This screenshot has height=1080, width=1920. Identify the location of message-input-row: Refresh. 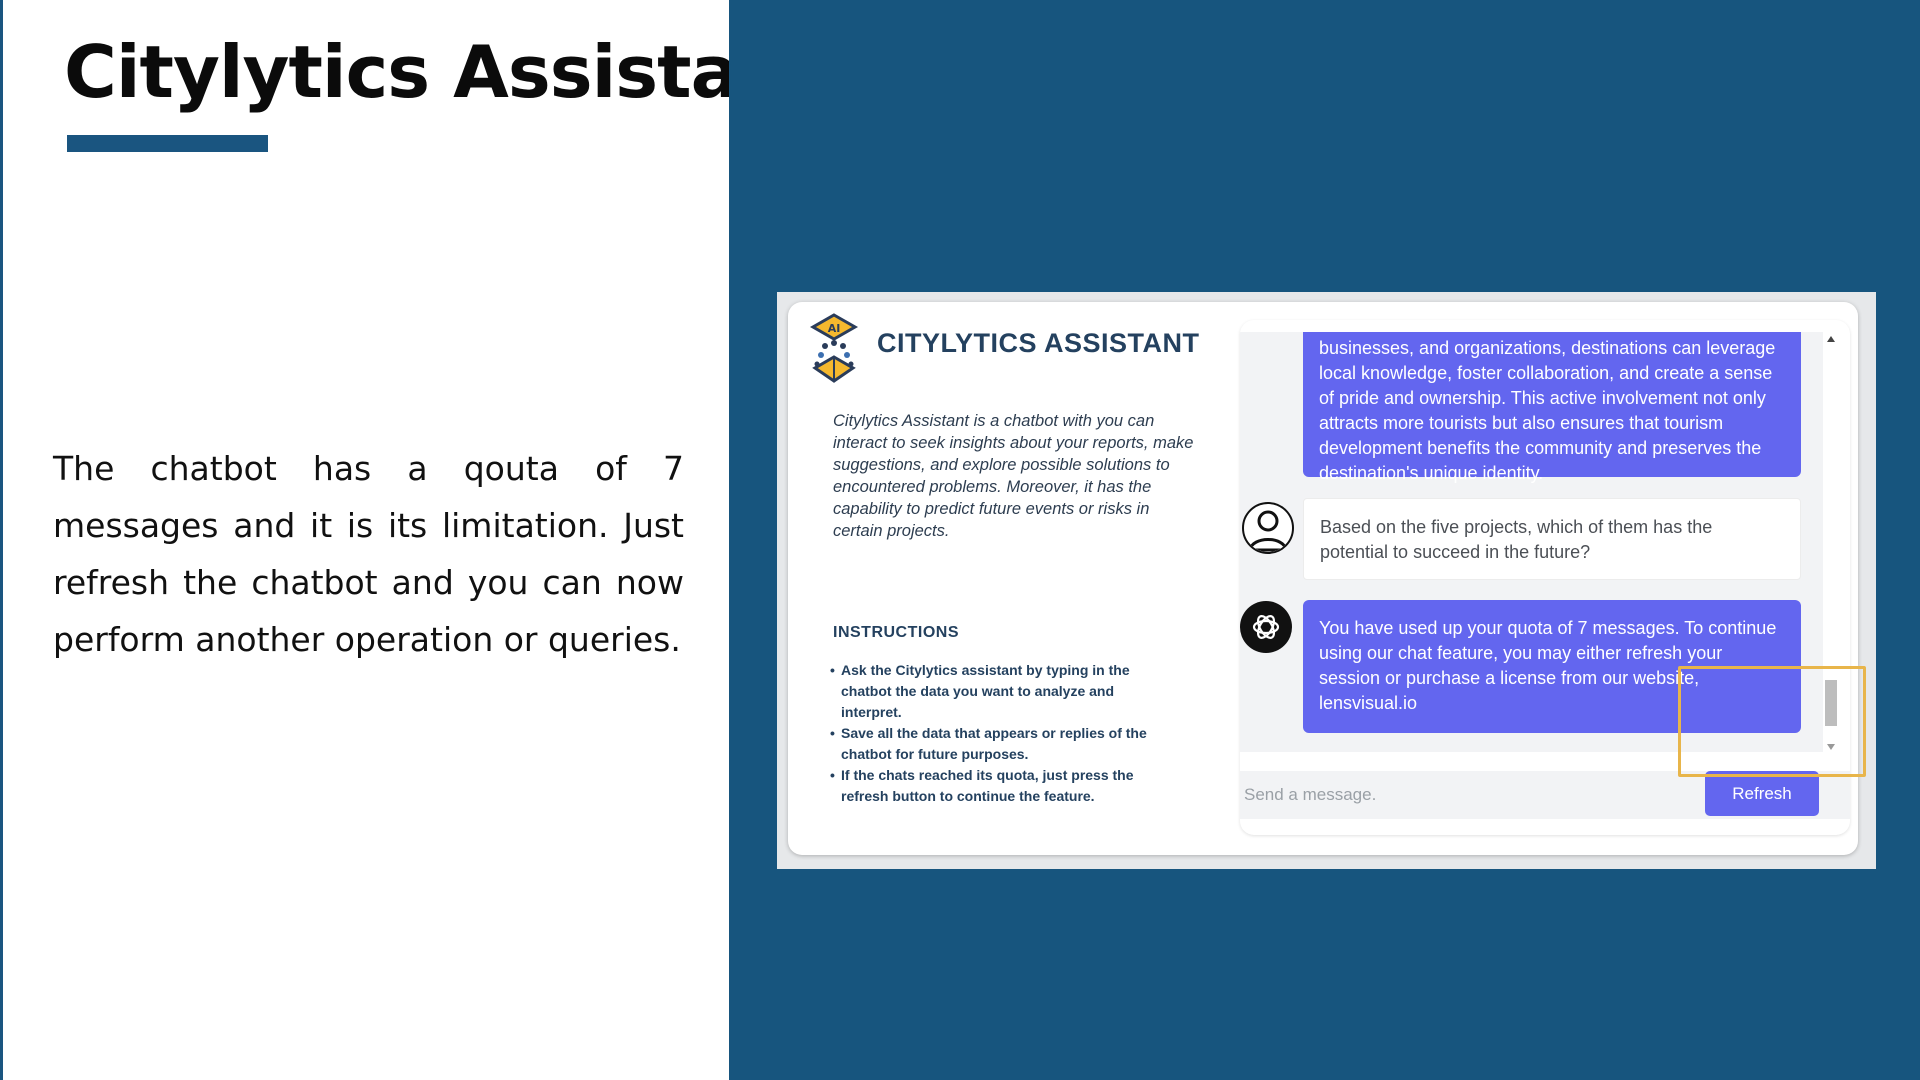
(1545, 795).